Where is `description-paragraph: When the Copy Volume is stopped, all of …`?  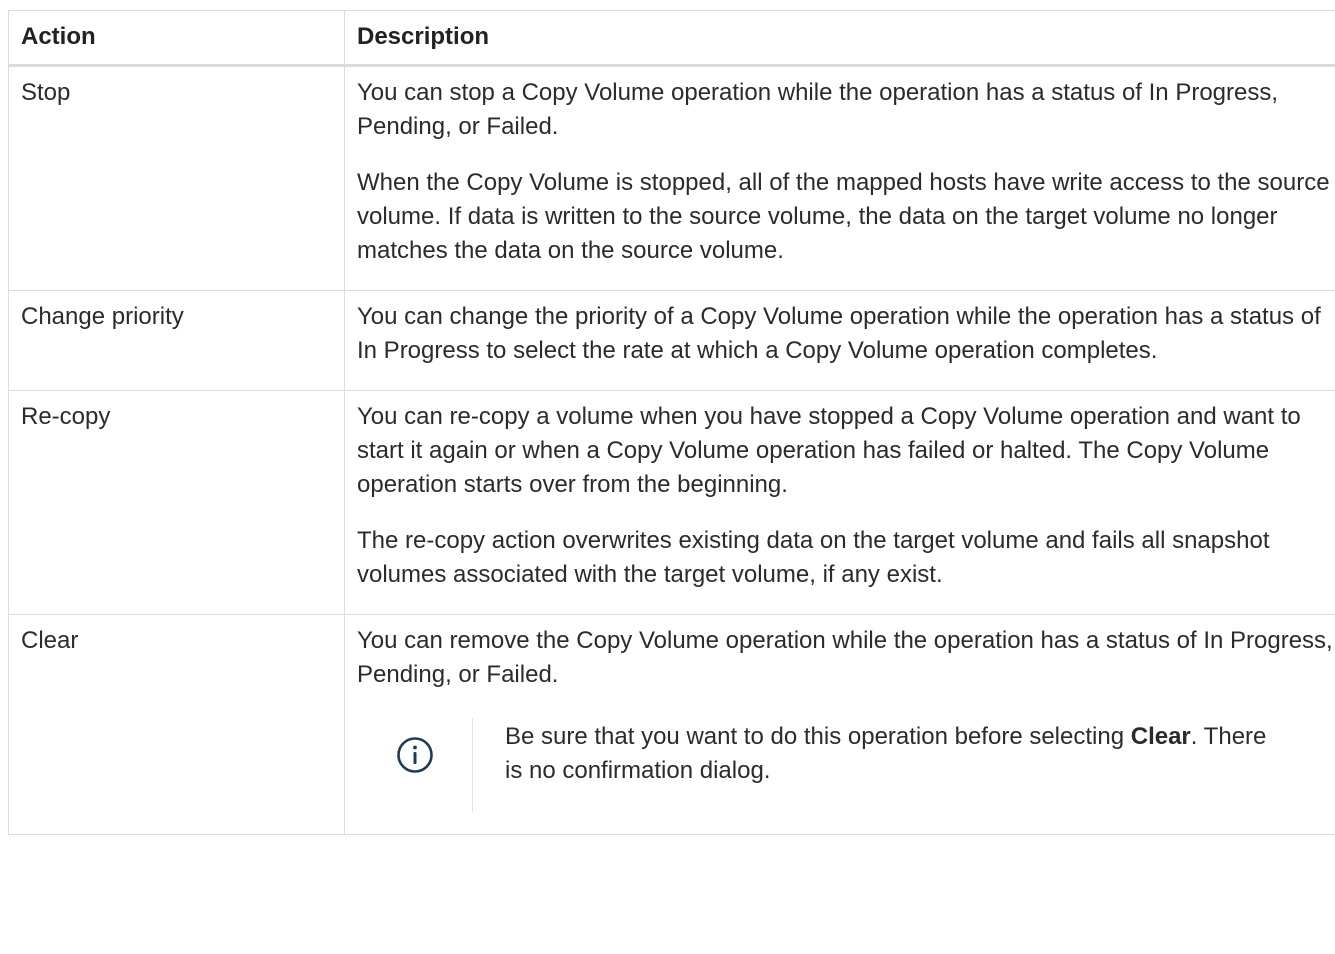 description-paragraph: When the Copy Volume is stopped, all of … is located at coordinates (843, 216).